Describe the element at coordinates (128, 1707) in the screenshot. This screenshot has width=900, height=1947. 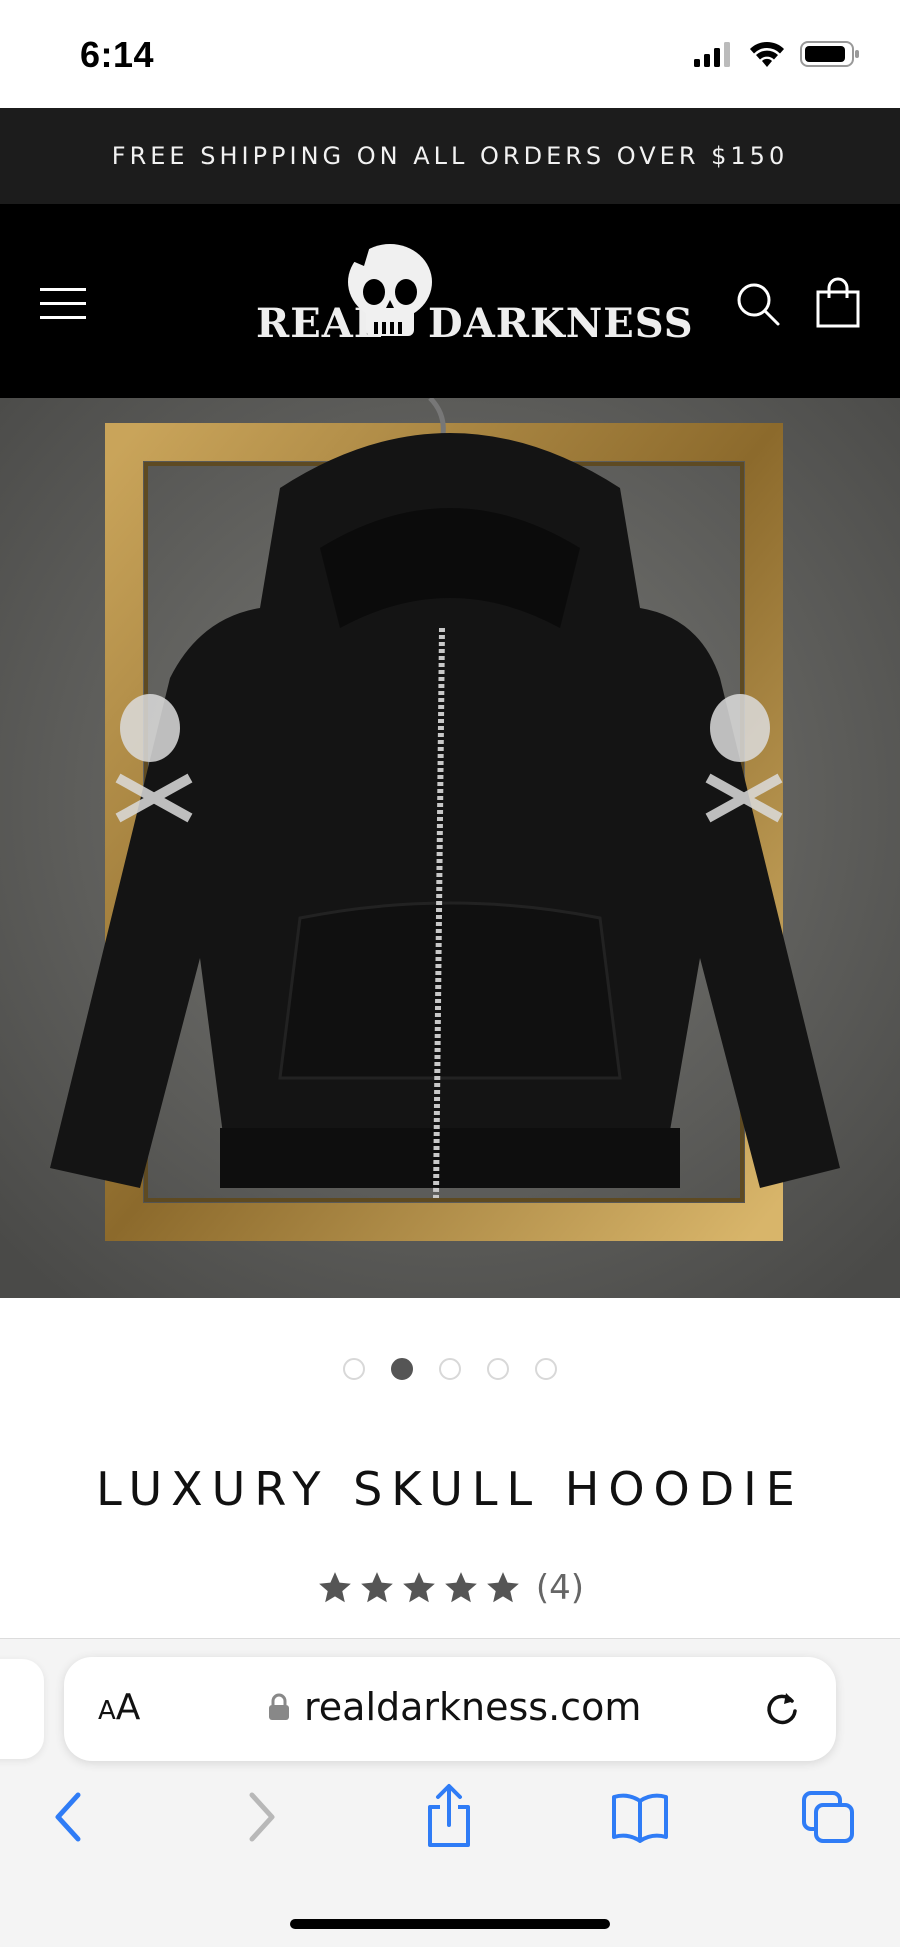
I see `aa-large-label: A` at that location.